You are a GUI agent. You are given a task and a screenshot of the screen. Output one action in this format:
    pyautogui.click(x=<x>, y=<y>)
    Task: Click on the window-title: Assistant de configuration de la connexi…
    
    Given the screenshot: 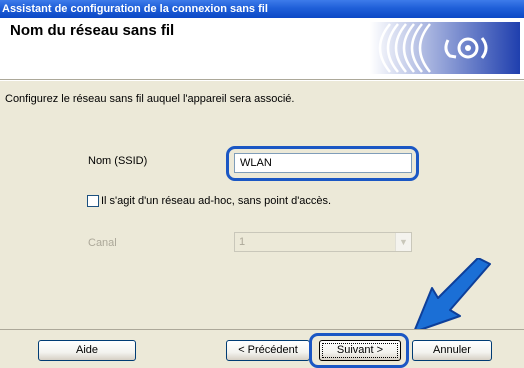 What is the action you would take?
    pyautogui.click(x=135, y=9)
    